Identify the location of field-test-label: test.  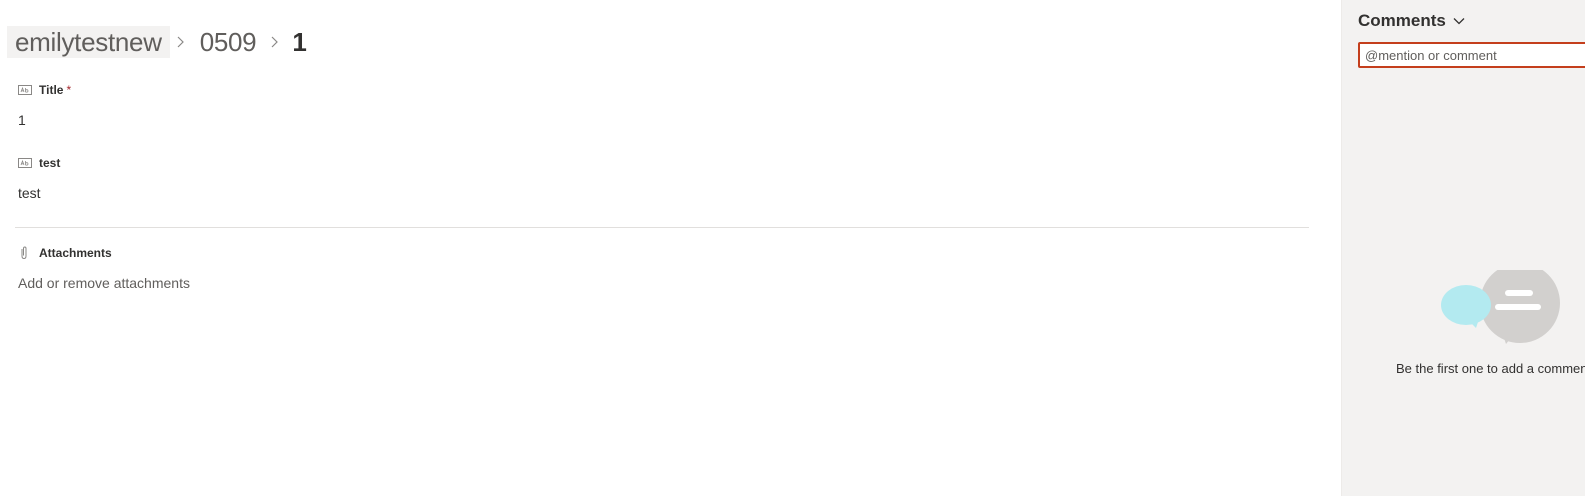
(39, 163).